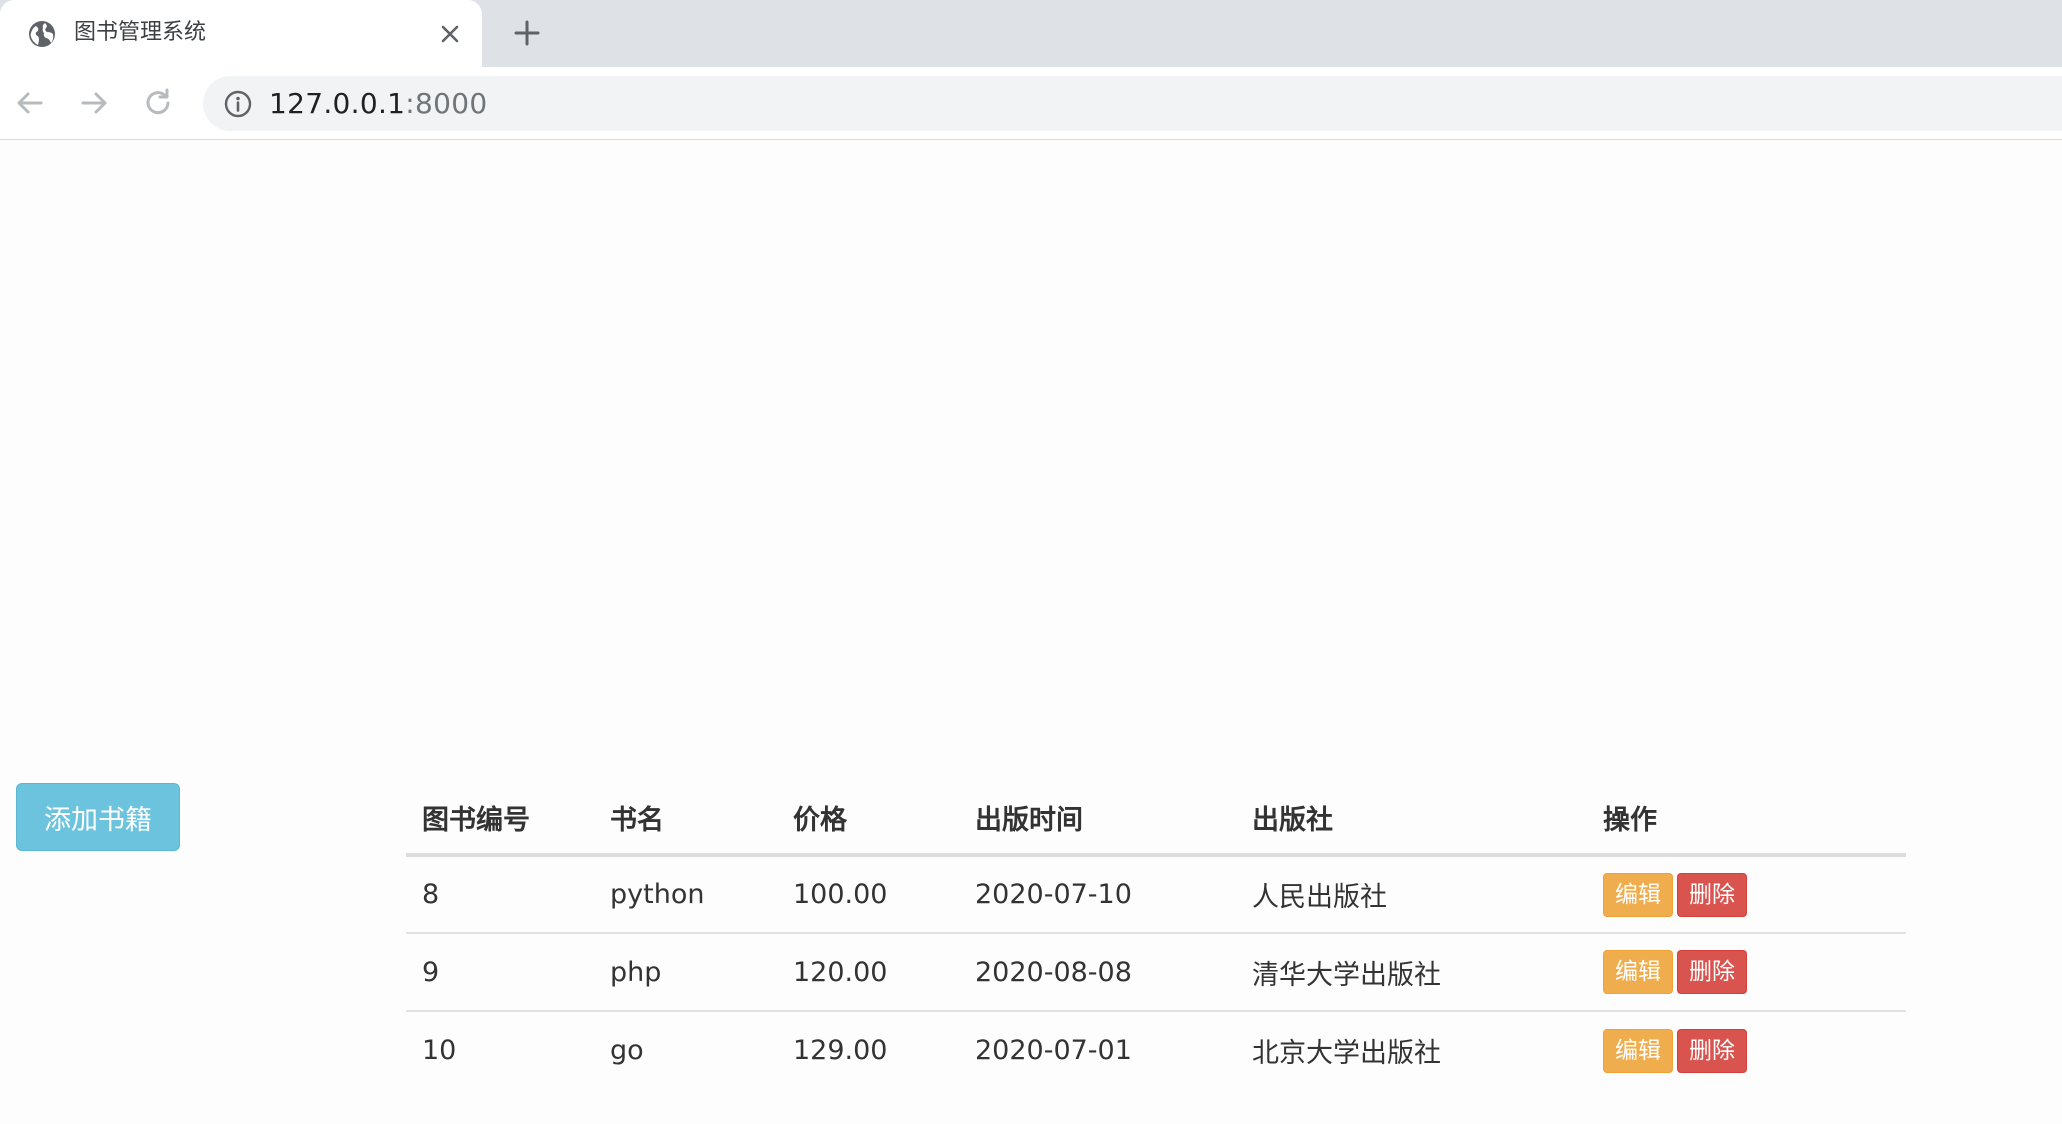 Image resolution: width=2062 pixels, height=1124 pixels. Describe the element at coordinates (685, 819) in the screenshot. I see `column-header-name: 书名` at that location.